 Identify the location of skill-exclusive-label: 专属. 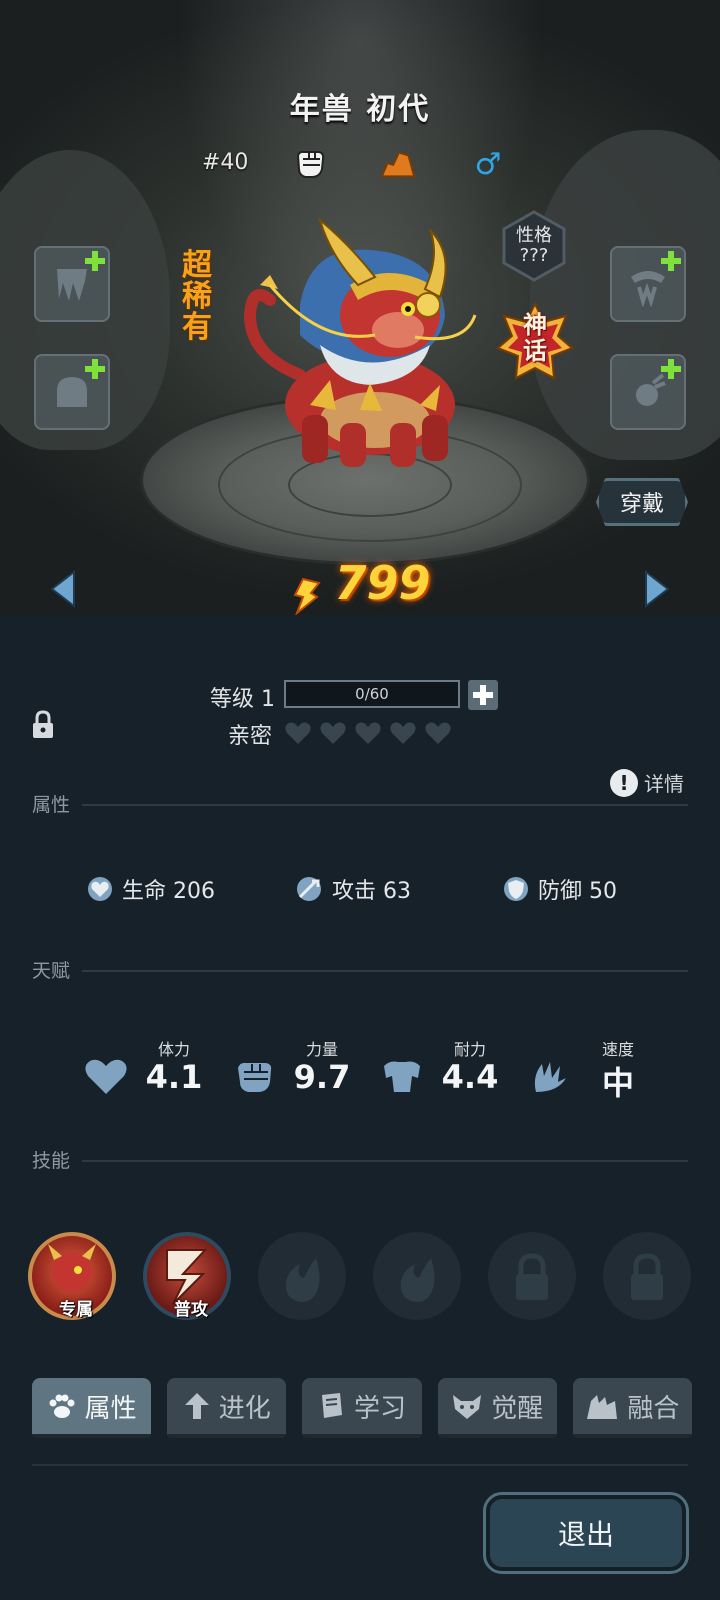
(76, 1310).